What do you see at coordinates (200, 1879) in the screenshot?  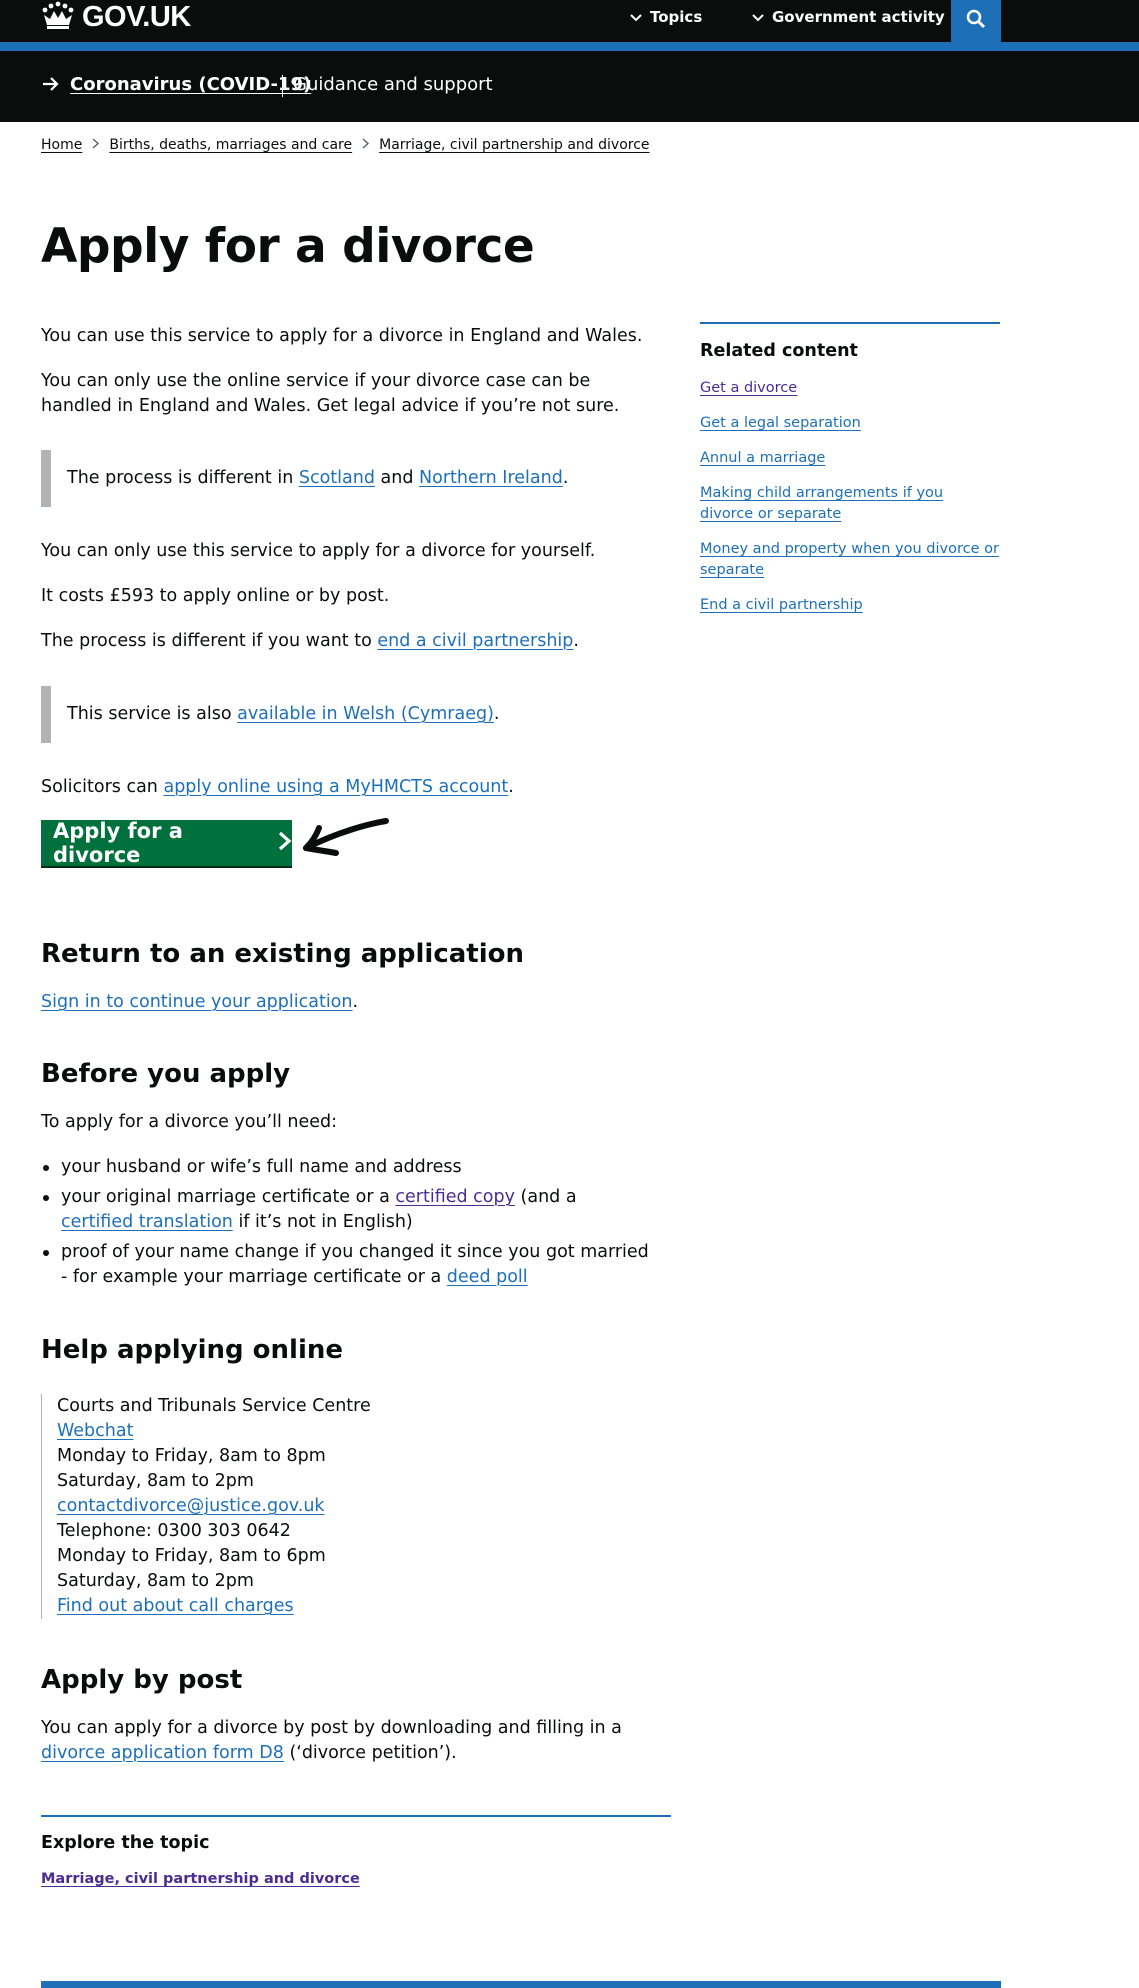 I see `explore-topic-link: Marriage, civil partnership and divorce` at bounding box center [200, 1879].